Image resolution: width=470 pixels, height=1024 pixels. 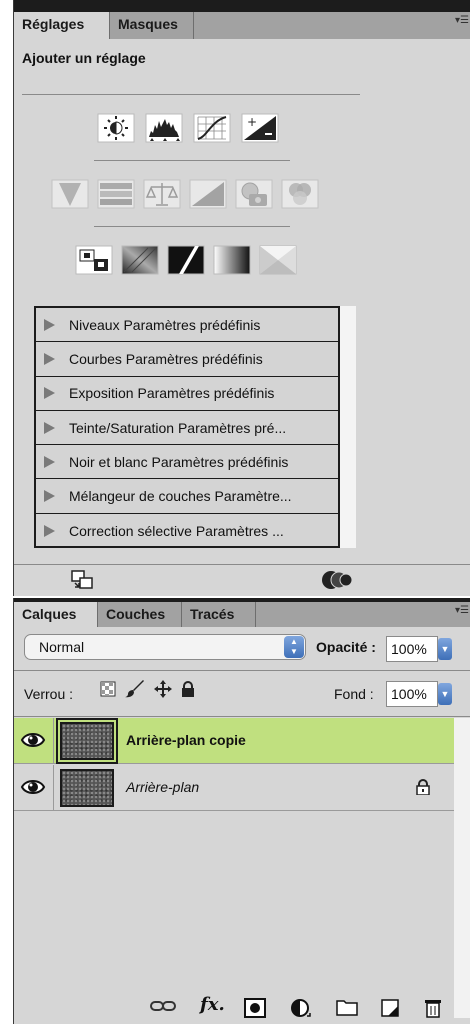 I want to click on levels-icon, so click(x=164, y=128).